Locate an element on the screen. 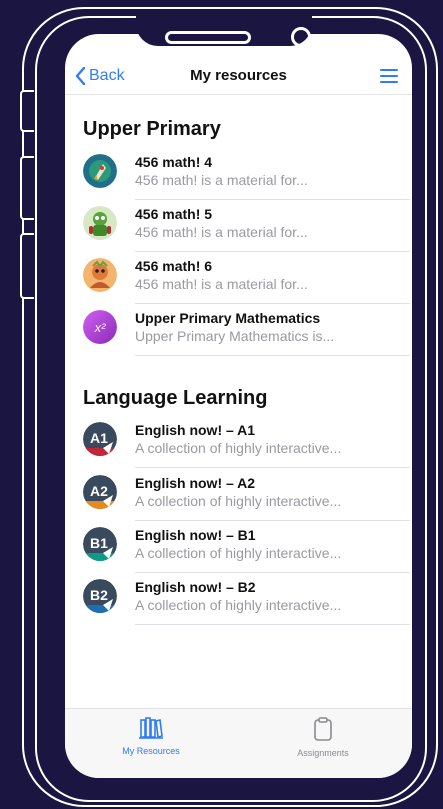  math-4-rocket-icon is located at coordinates (100, 171).